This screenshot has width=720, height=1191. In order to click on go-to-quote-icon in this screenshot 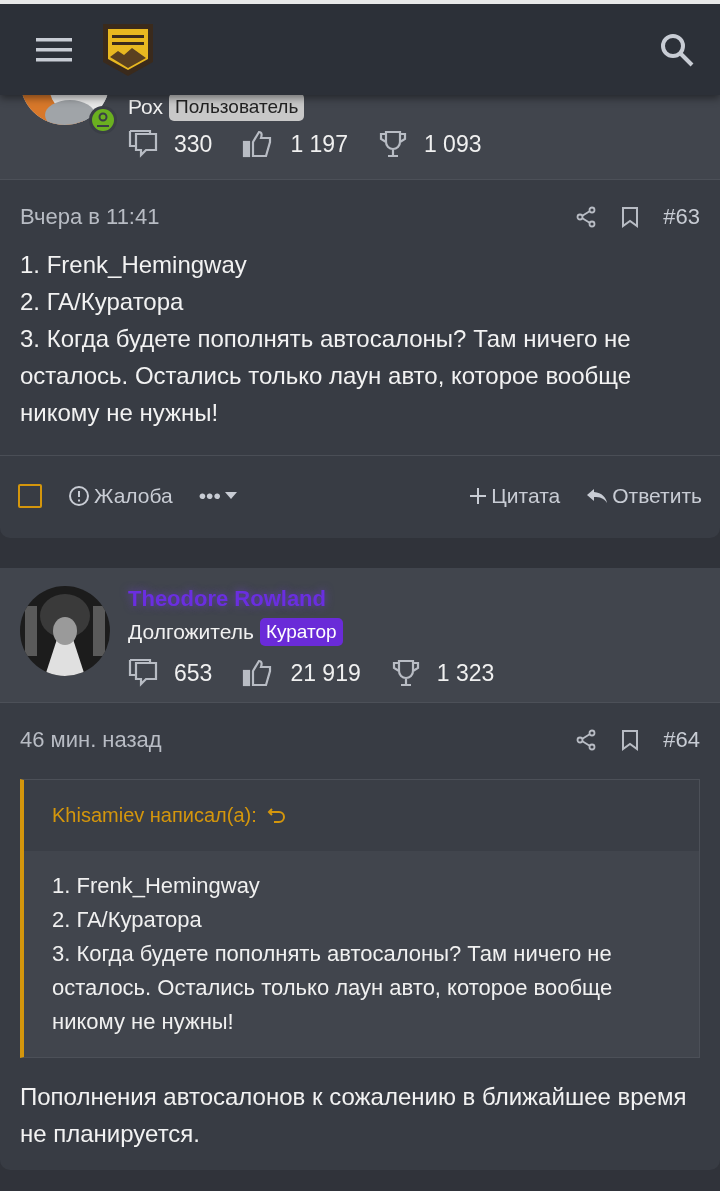, I will do `click(276, 815)`.